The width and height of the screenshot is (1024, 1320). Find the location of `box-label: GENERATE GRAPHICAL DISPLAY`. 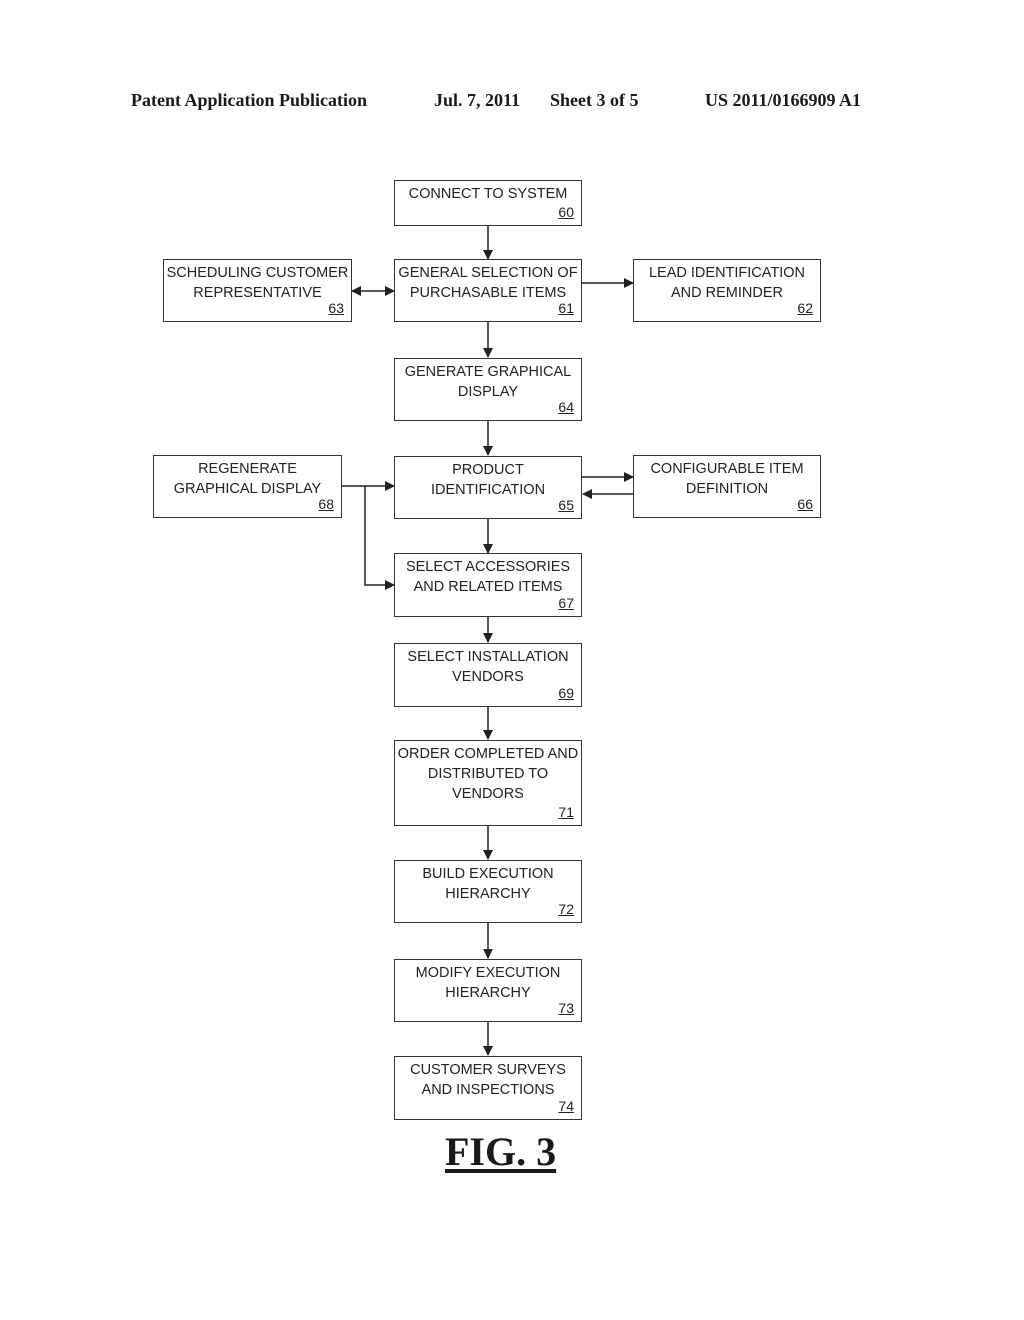

box-label: GENERATE GRAPHICAL DISPLAY is located at coordinates (488, 382).